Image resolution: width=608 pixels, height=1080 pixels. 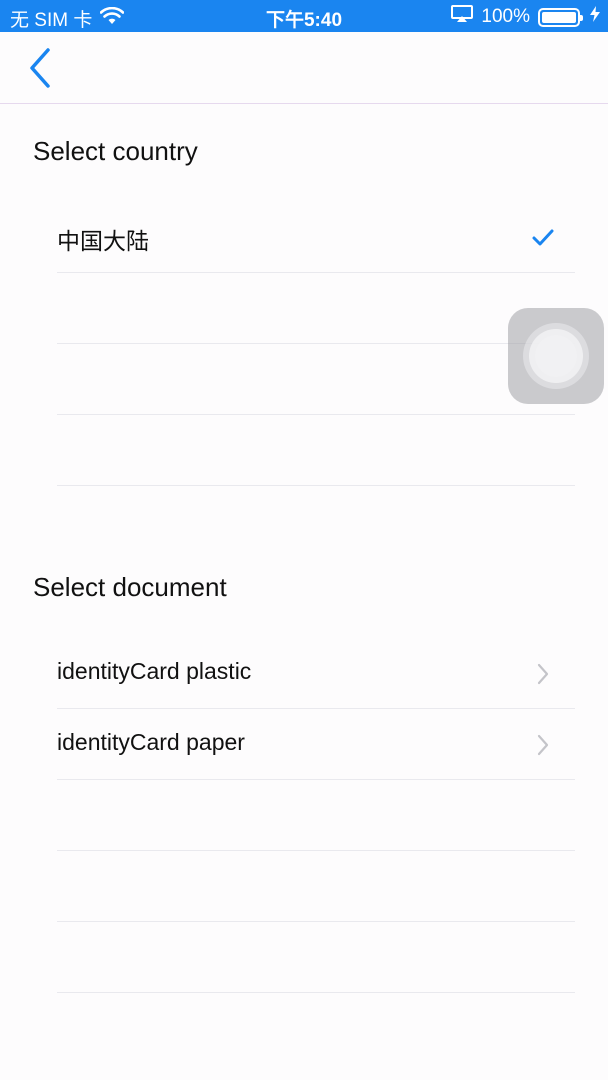 What do you see at coordinates (103, 241) in the screenshot?
I see `country-row-label: 中国大陆` at bounding box center [103, 241].